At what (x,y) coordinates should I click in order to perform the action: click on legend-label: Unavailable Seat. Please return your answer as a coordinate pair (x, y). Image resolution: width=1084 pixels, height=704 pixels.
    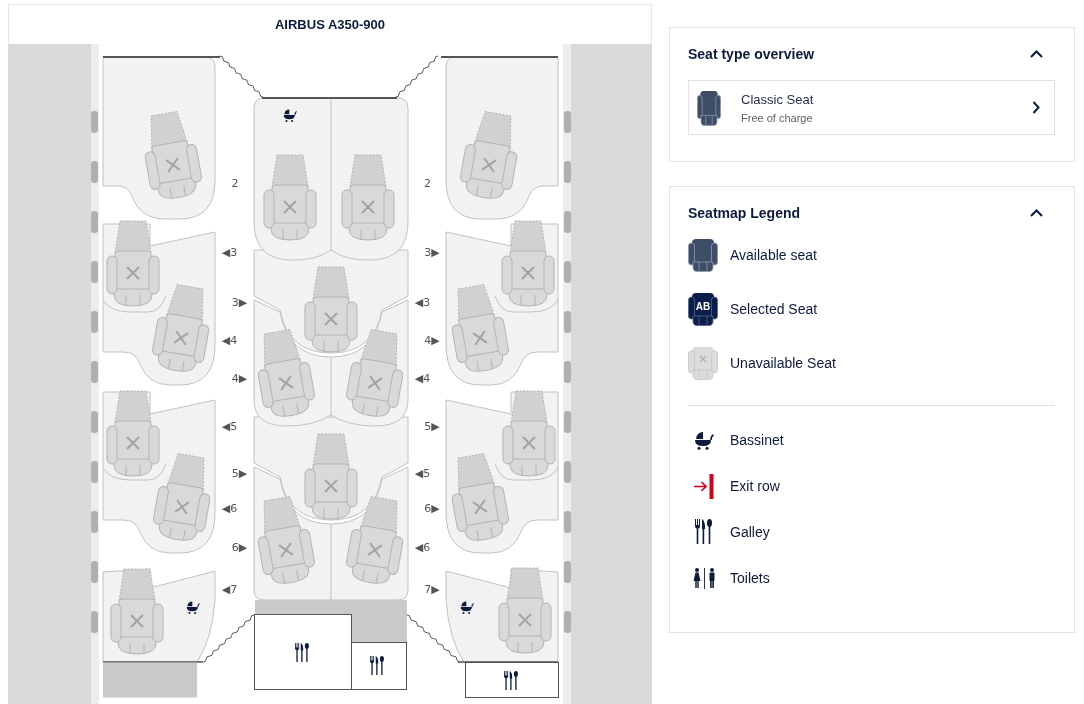
    Looking at the image, I should click on (783, 363).